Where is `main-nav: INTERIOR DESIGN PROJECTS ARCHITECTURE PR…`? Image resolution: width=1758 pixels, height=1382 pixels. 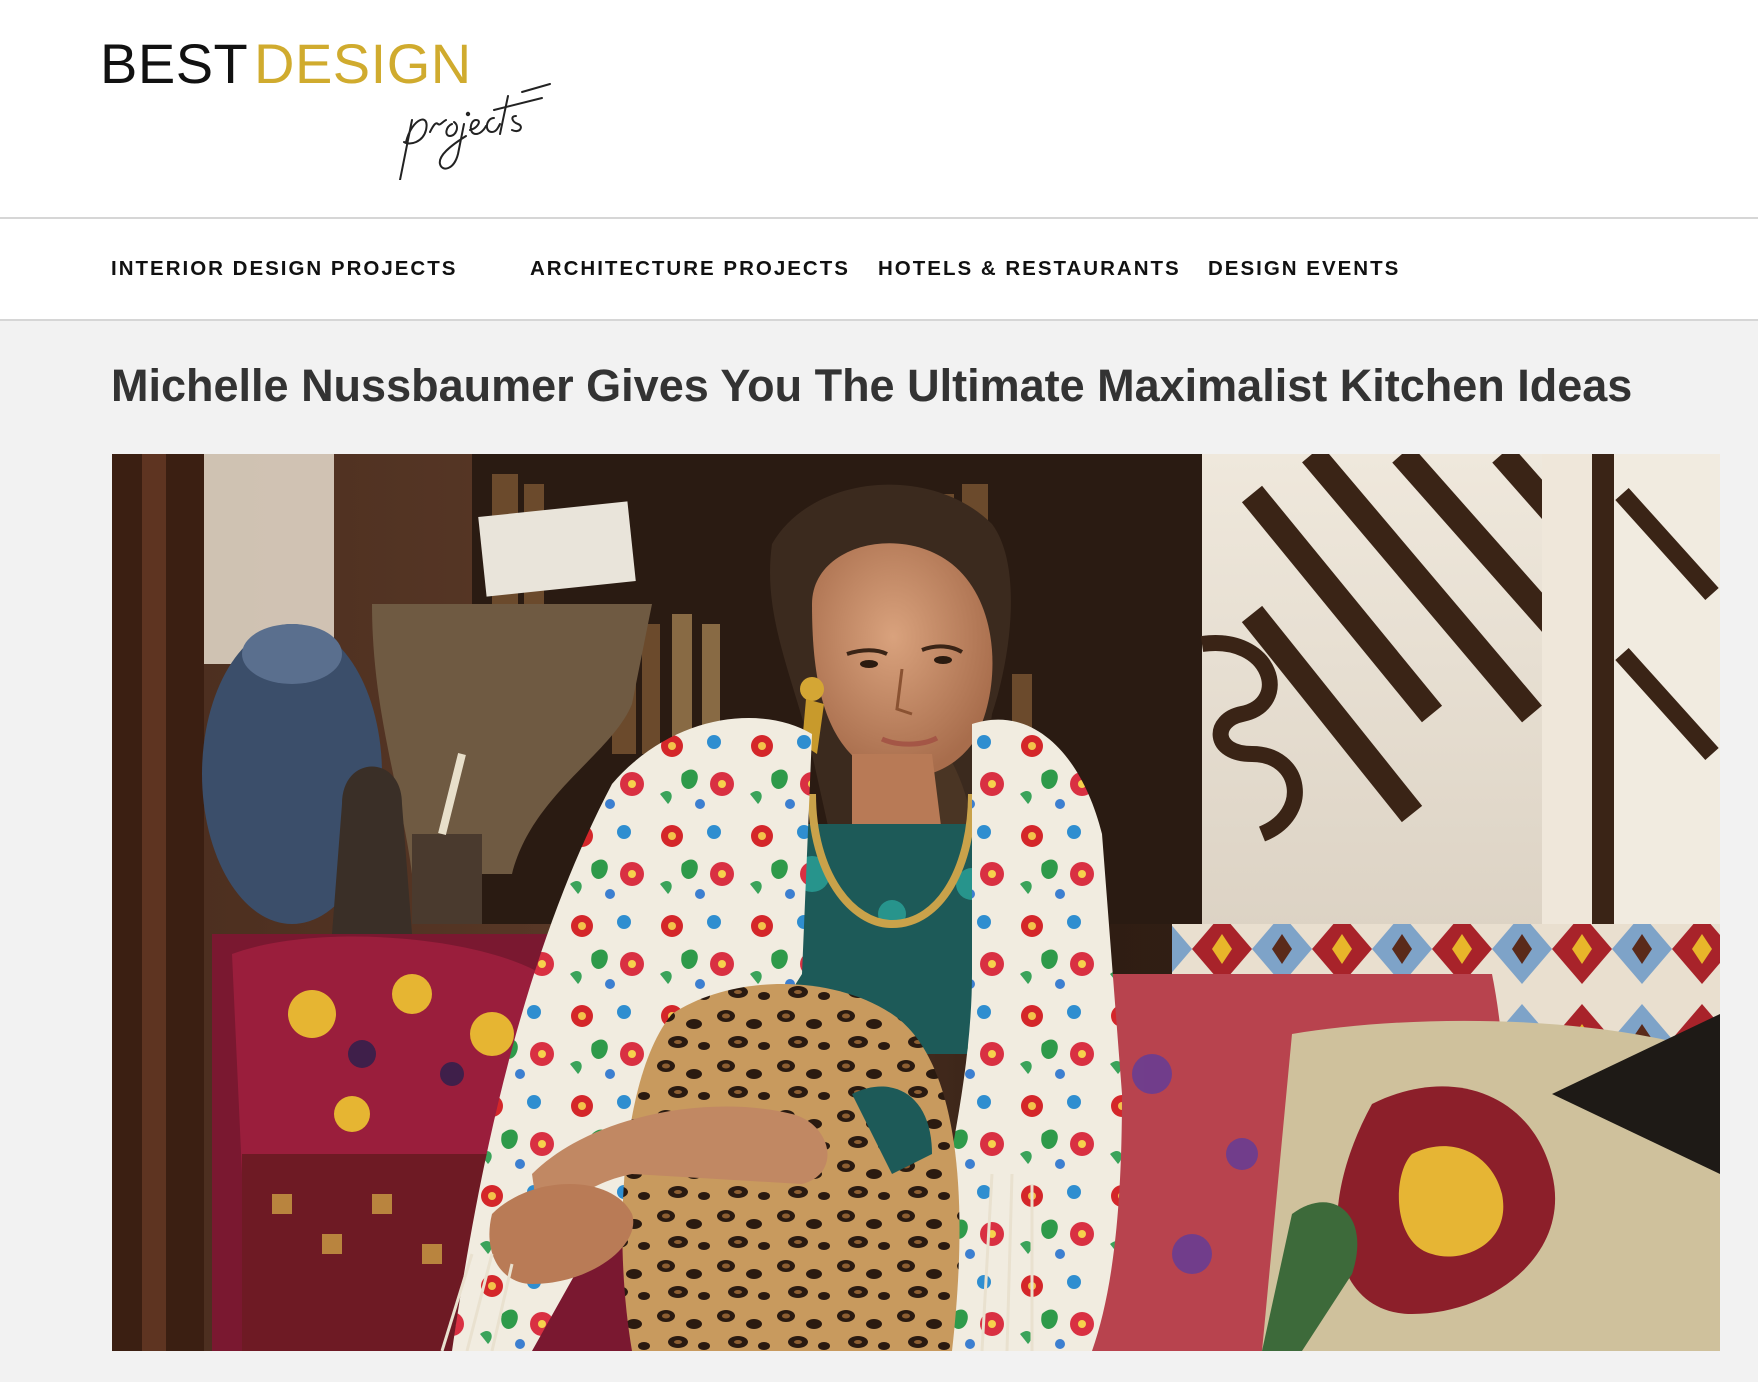 main-nav: INTERIOR DESIGN PROJECTS ARCHITECTURE PR… is located at coordinates (879, 270).